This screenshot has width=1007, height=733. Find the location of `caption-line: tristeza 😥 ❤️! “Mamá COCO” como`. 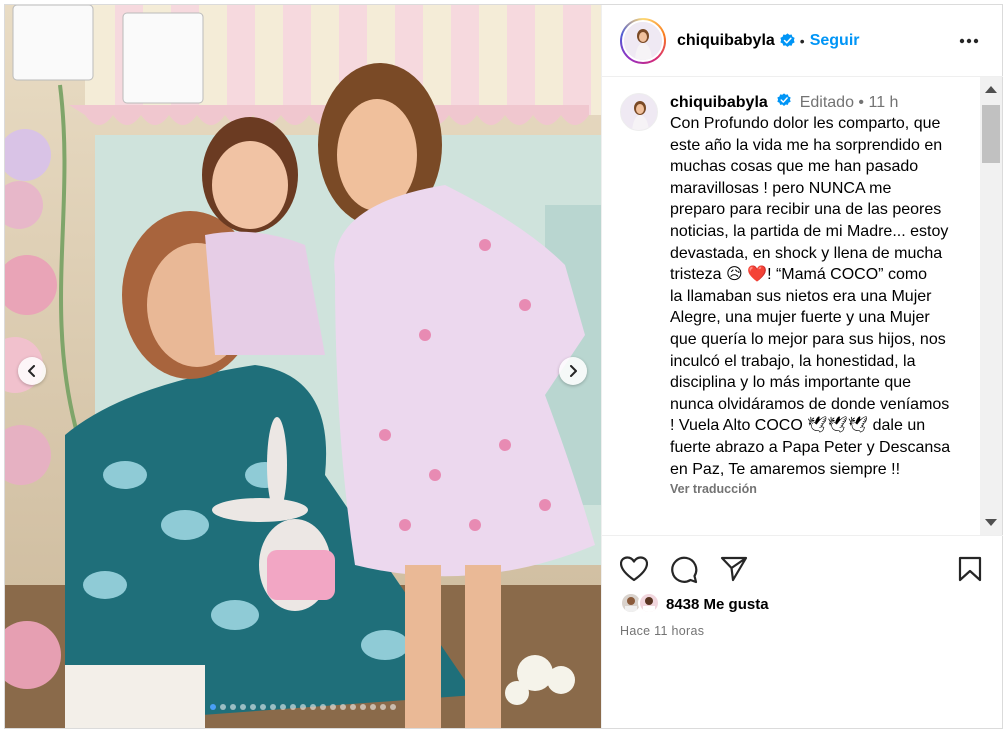

caption-line: tristeza 😥 ❤️! “Mamá COCO” como is located at coordinates (799, 275).